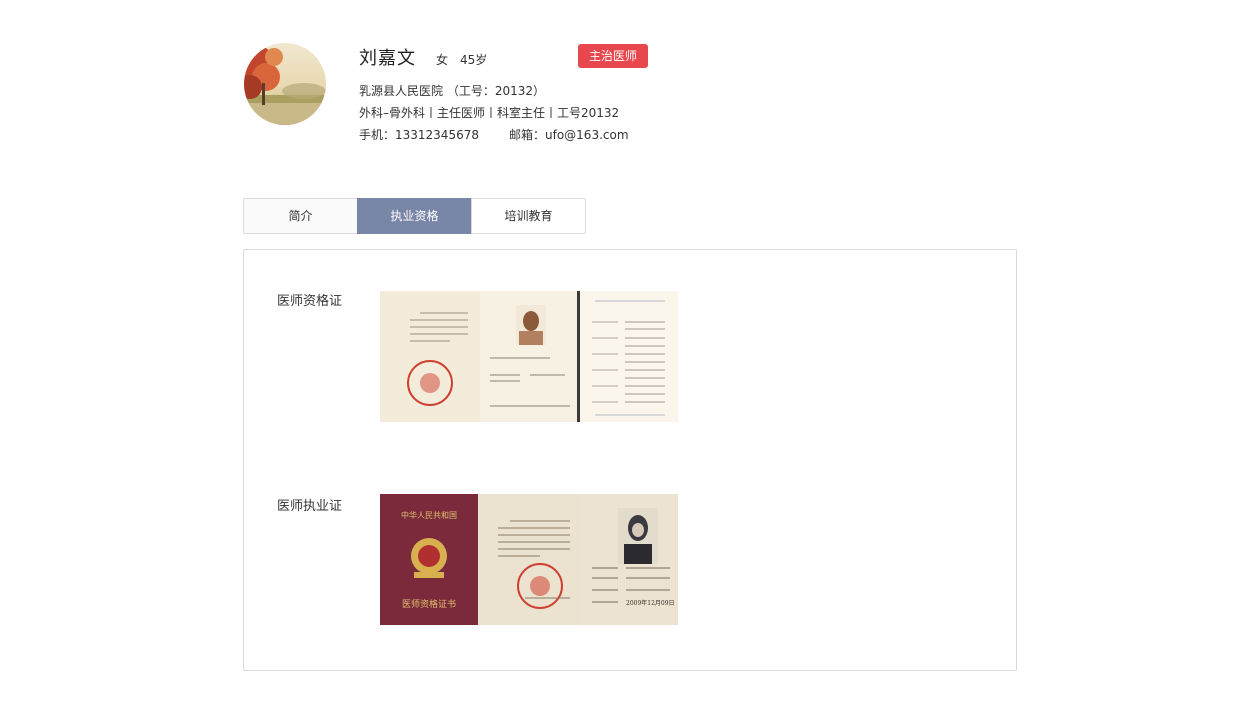 This screenshot has width=1260, height=714. I want to click on phone-line: 手机：13312345678, so click(419, 135).